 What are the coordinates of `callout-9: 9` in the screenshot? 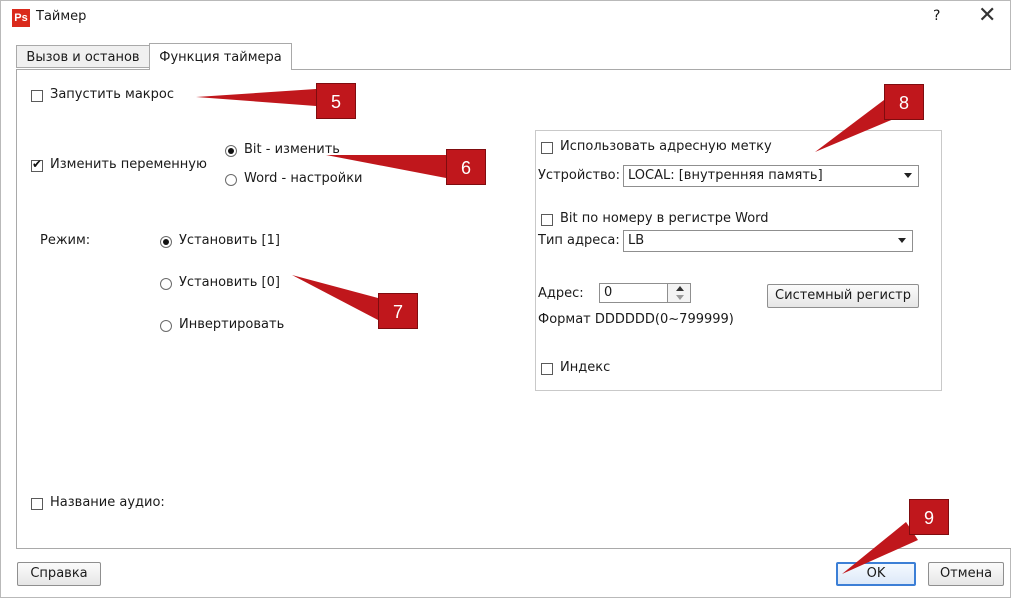 It's located at (929, 517).